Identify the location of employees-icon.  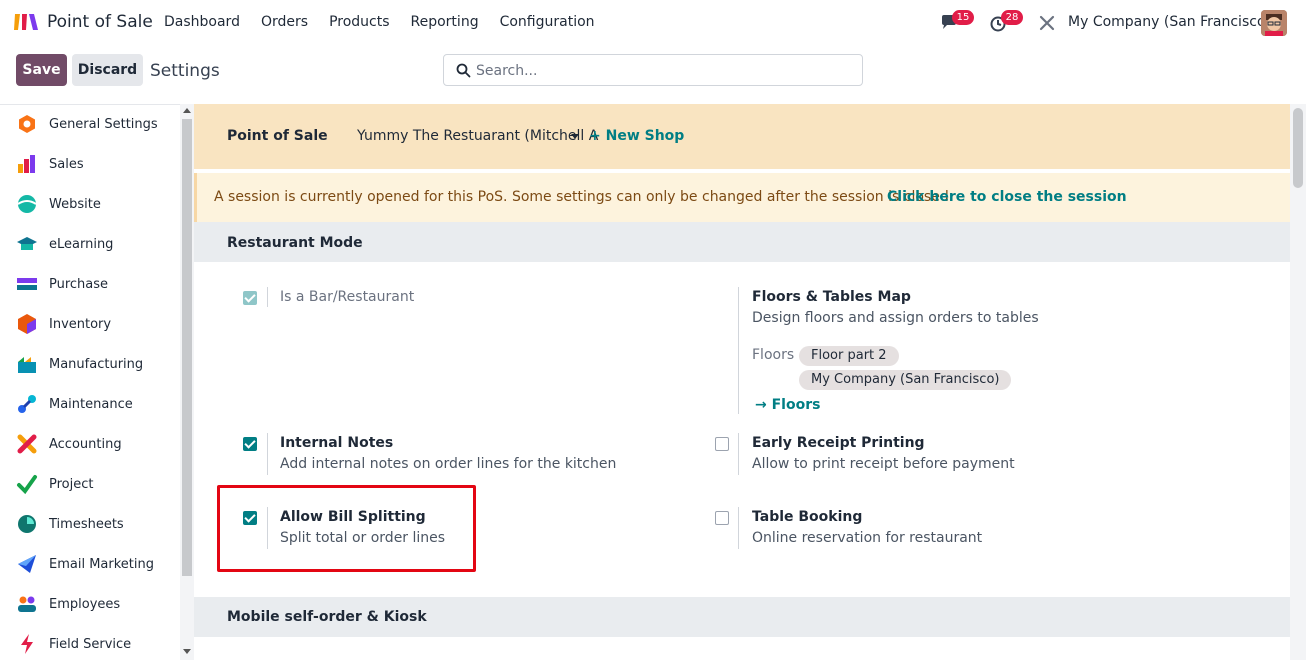
(27, 604).